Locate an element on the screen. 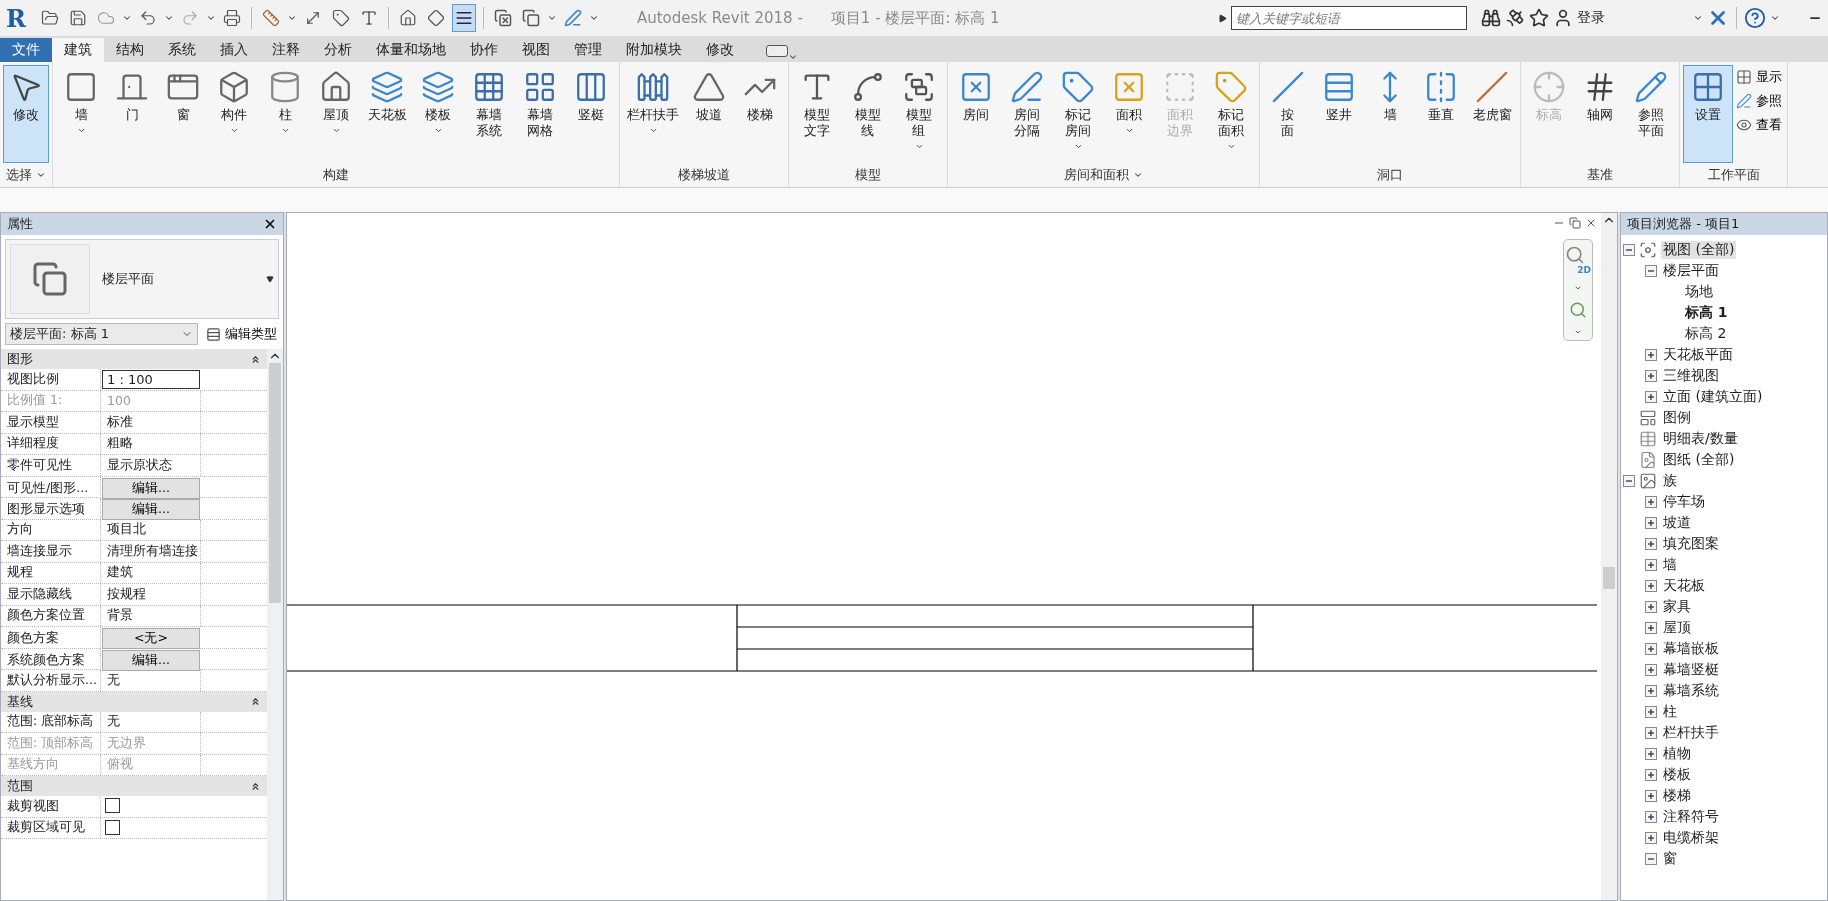 This screenshot has width=1828, height=901. tree-item: 标高 2 is located at coordinates (1706, 333).